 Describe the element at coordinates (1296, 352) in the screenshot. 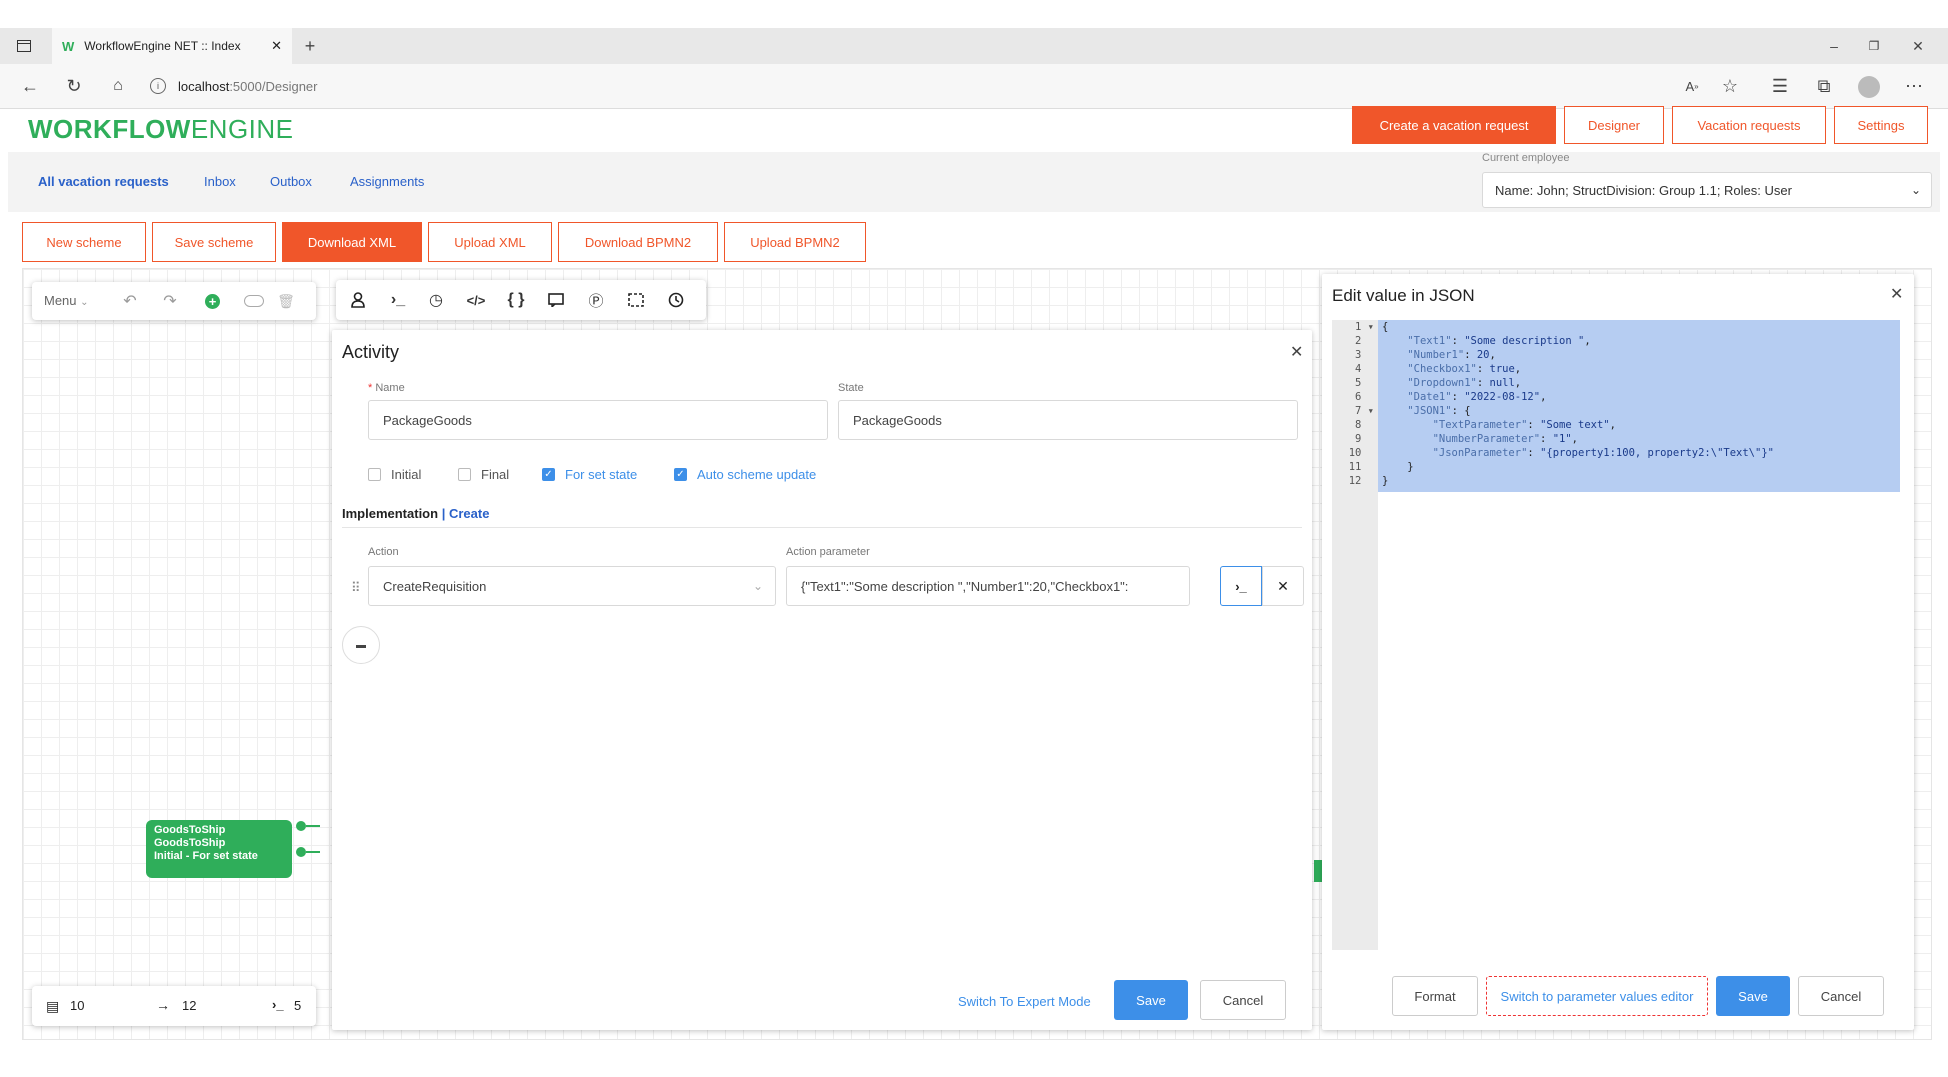

I see `activity-close-icon: ✕` at that location.